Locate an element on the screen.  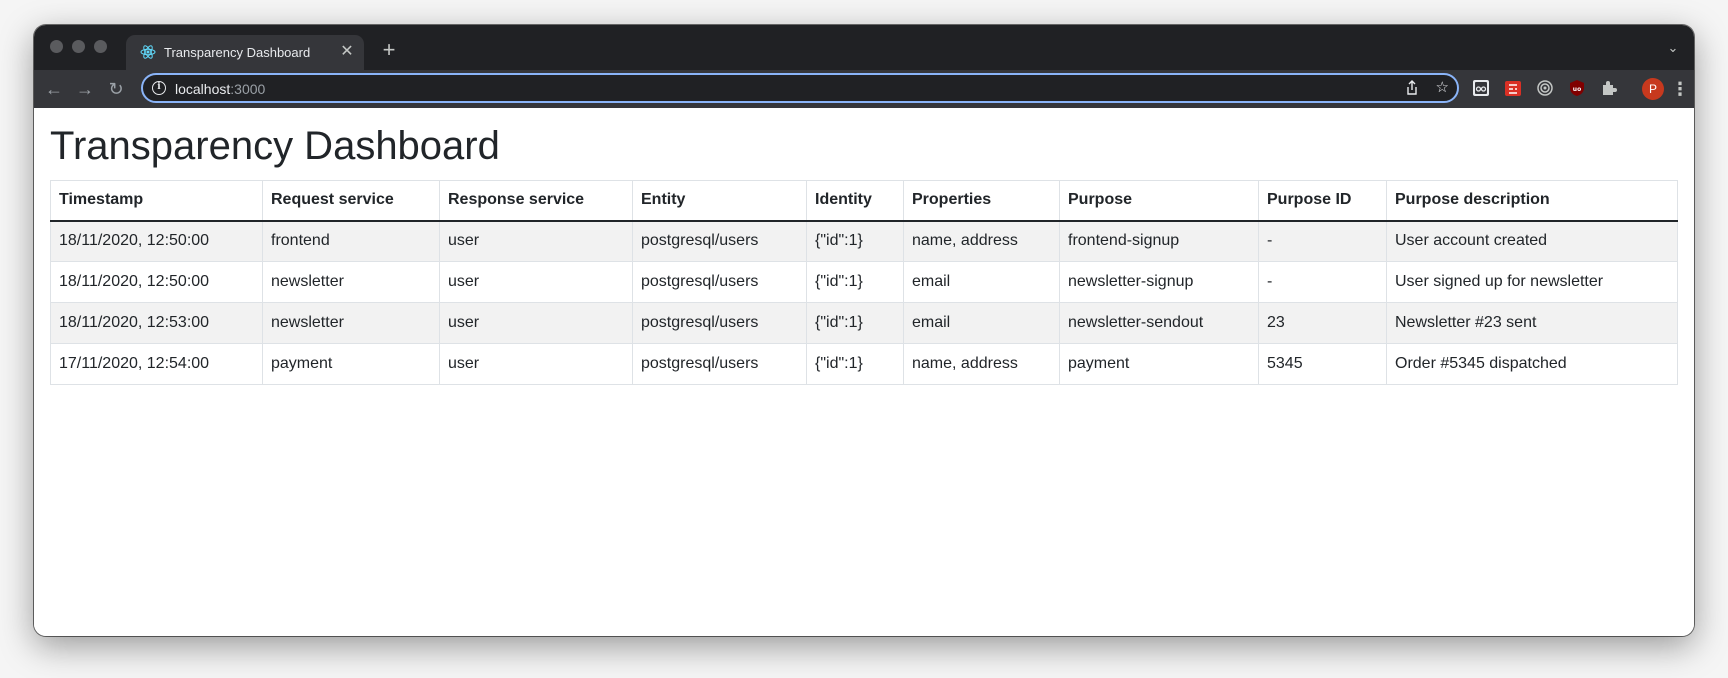
table-cell: User account created is located at coordinates (1532, 241).